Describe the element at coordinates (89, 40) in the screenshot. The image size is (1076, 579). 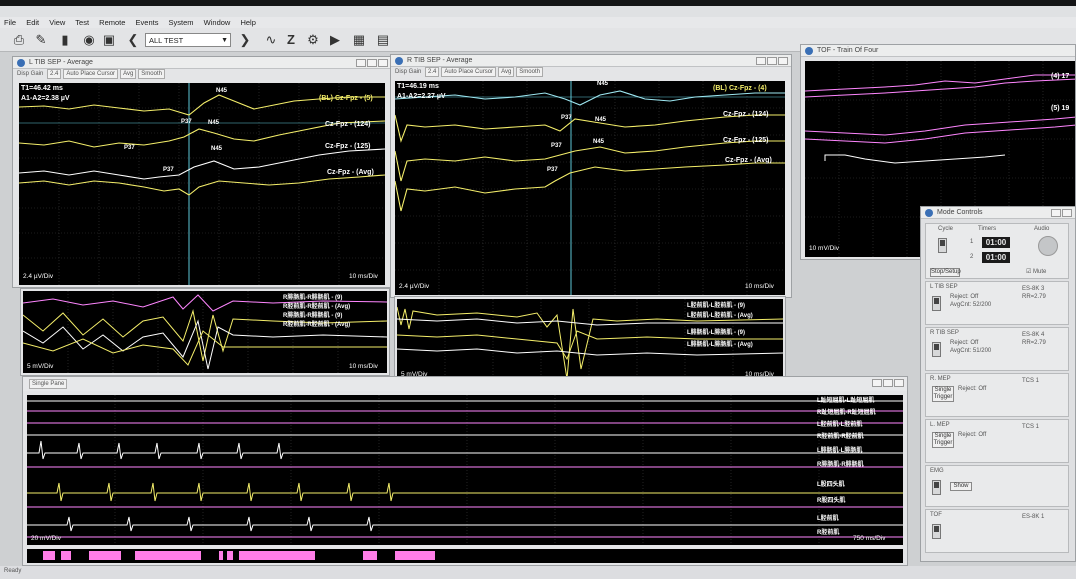
I see `lock-icon: ◉` at that location.